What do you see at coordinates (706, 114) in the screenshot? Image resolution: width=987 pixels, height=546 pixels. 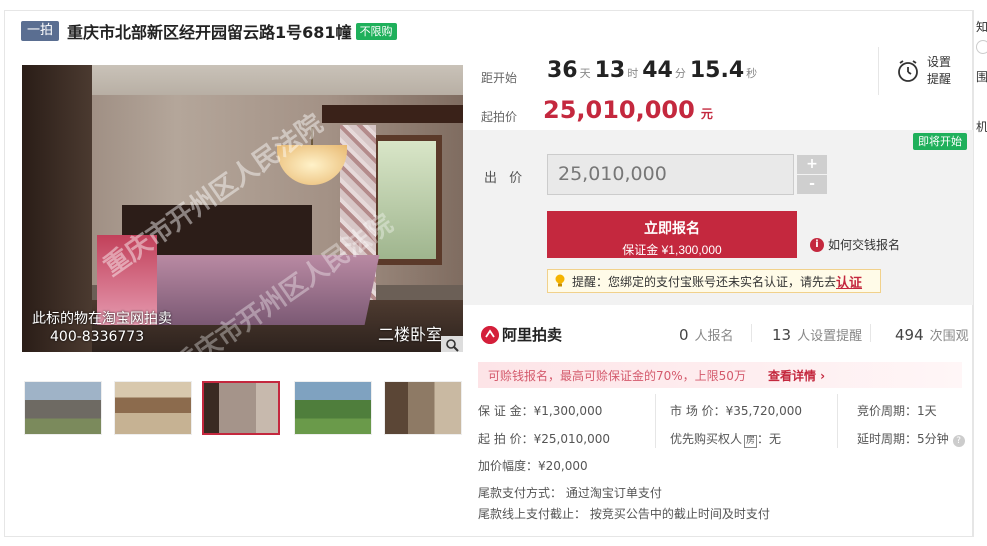 I see `start-price-unit: 元` at bounding box center [706, 114].